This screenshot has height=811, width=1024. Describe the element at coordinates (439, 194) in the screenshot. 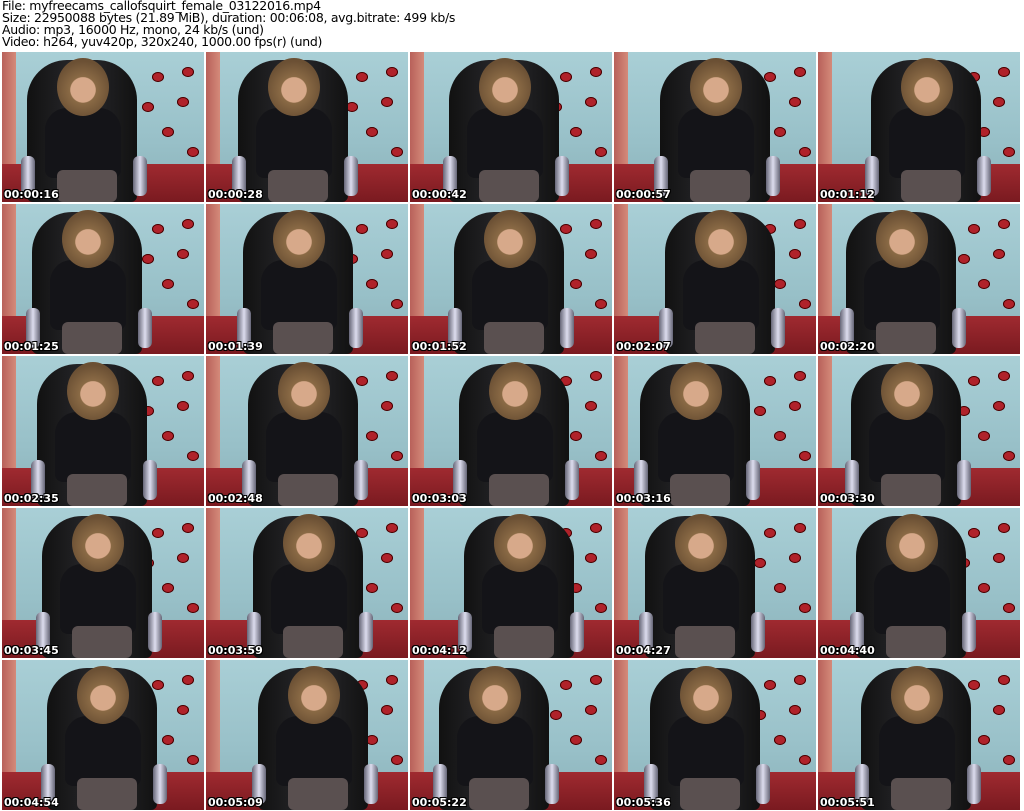

I see `timestamp: 00:00:42` at that location.